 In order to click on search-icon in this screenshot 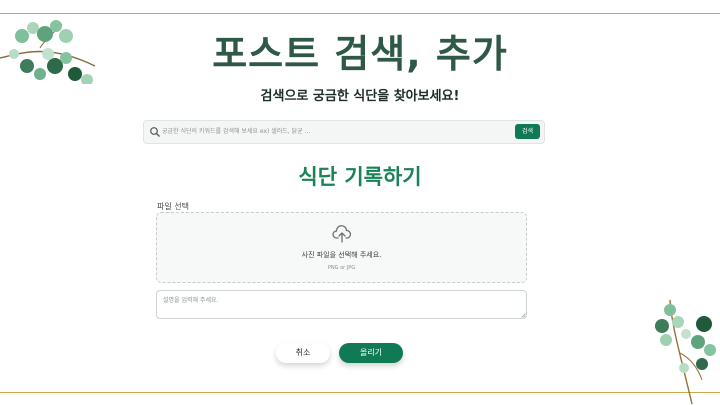, I will do `click(155, 132)`.